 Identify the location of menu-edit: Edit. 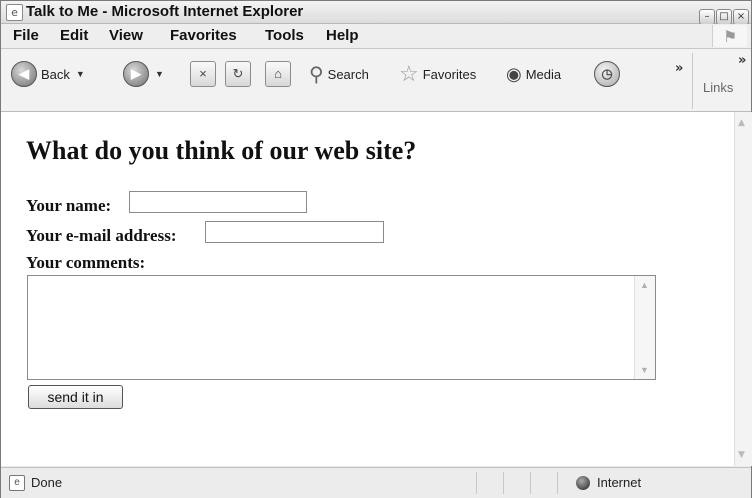
(74, 35).